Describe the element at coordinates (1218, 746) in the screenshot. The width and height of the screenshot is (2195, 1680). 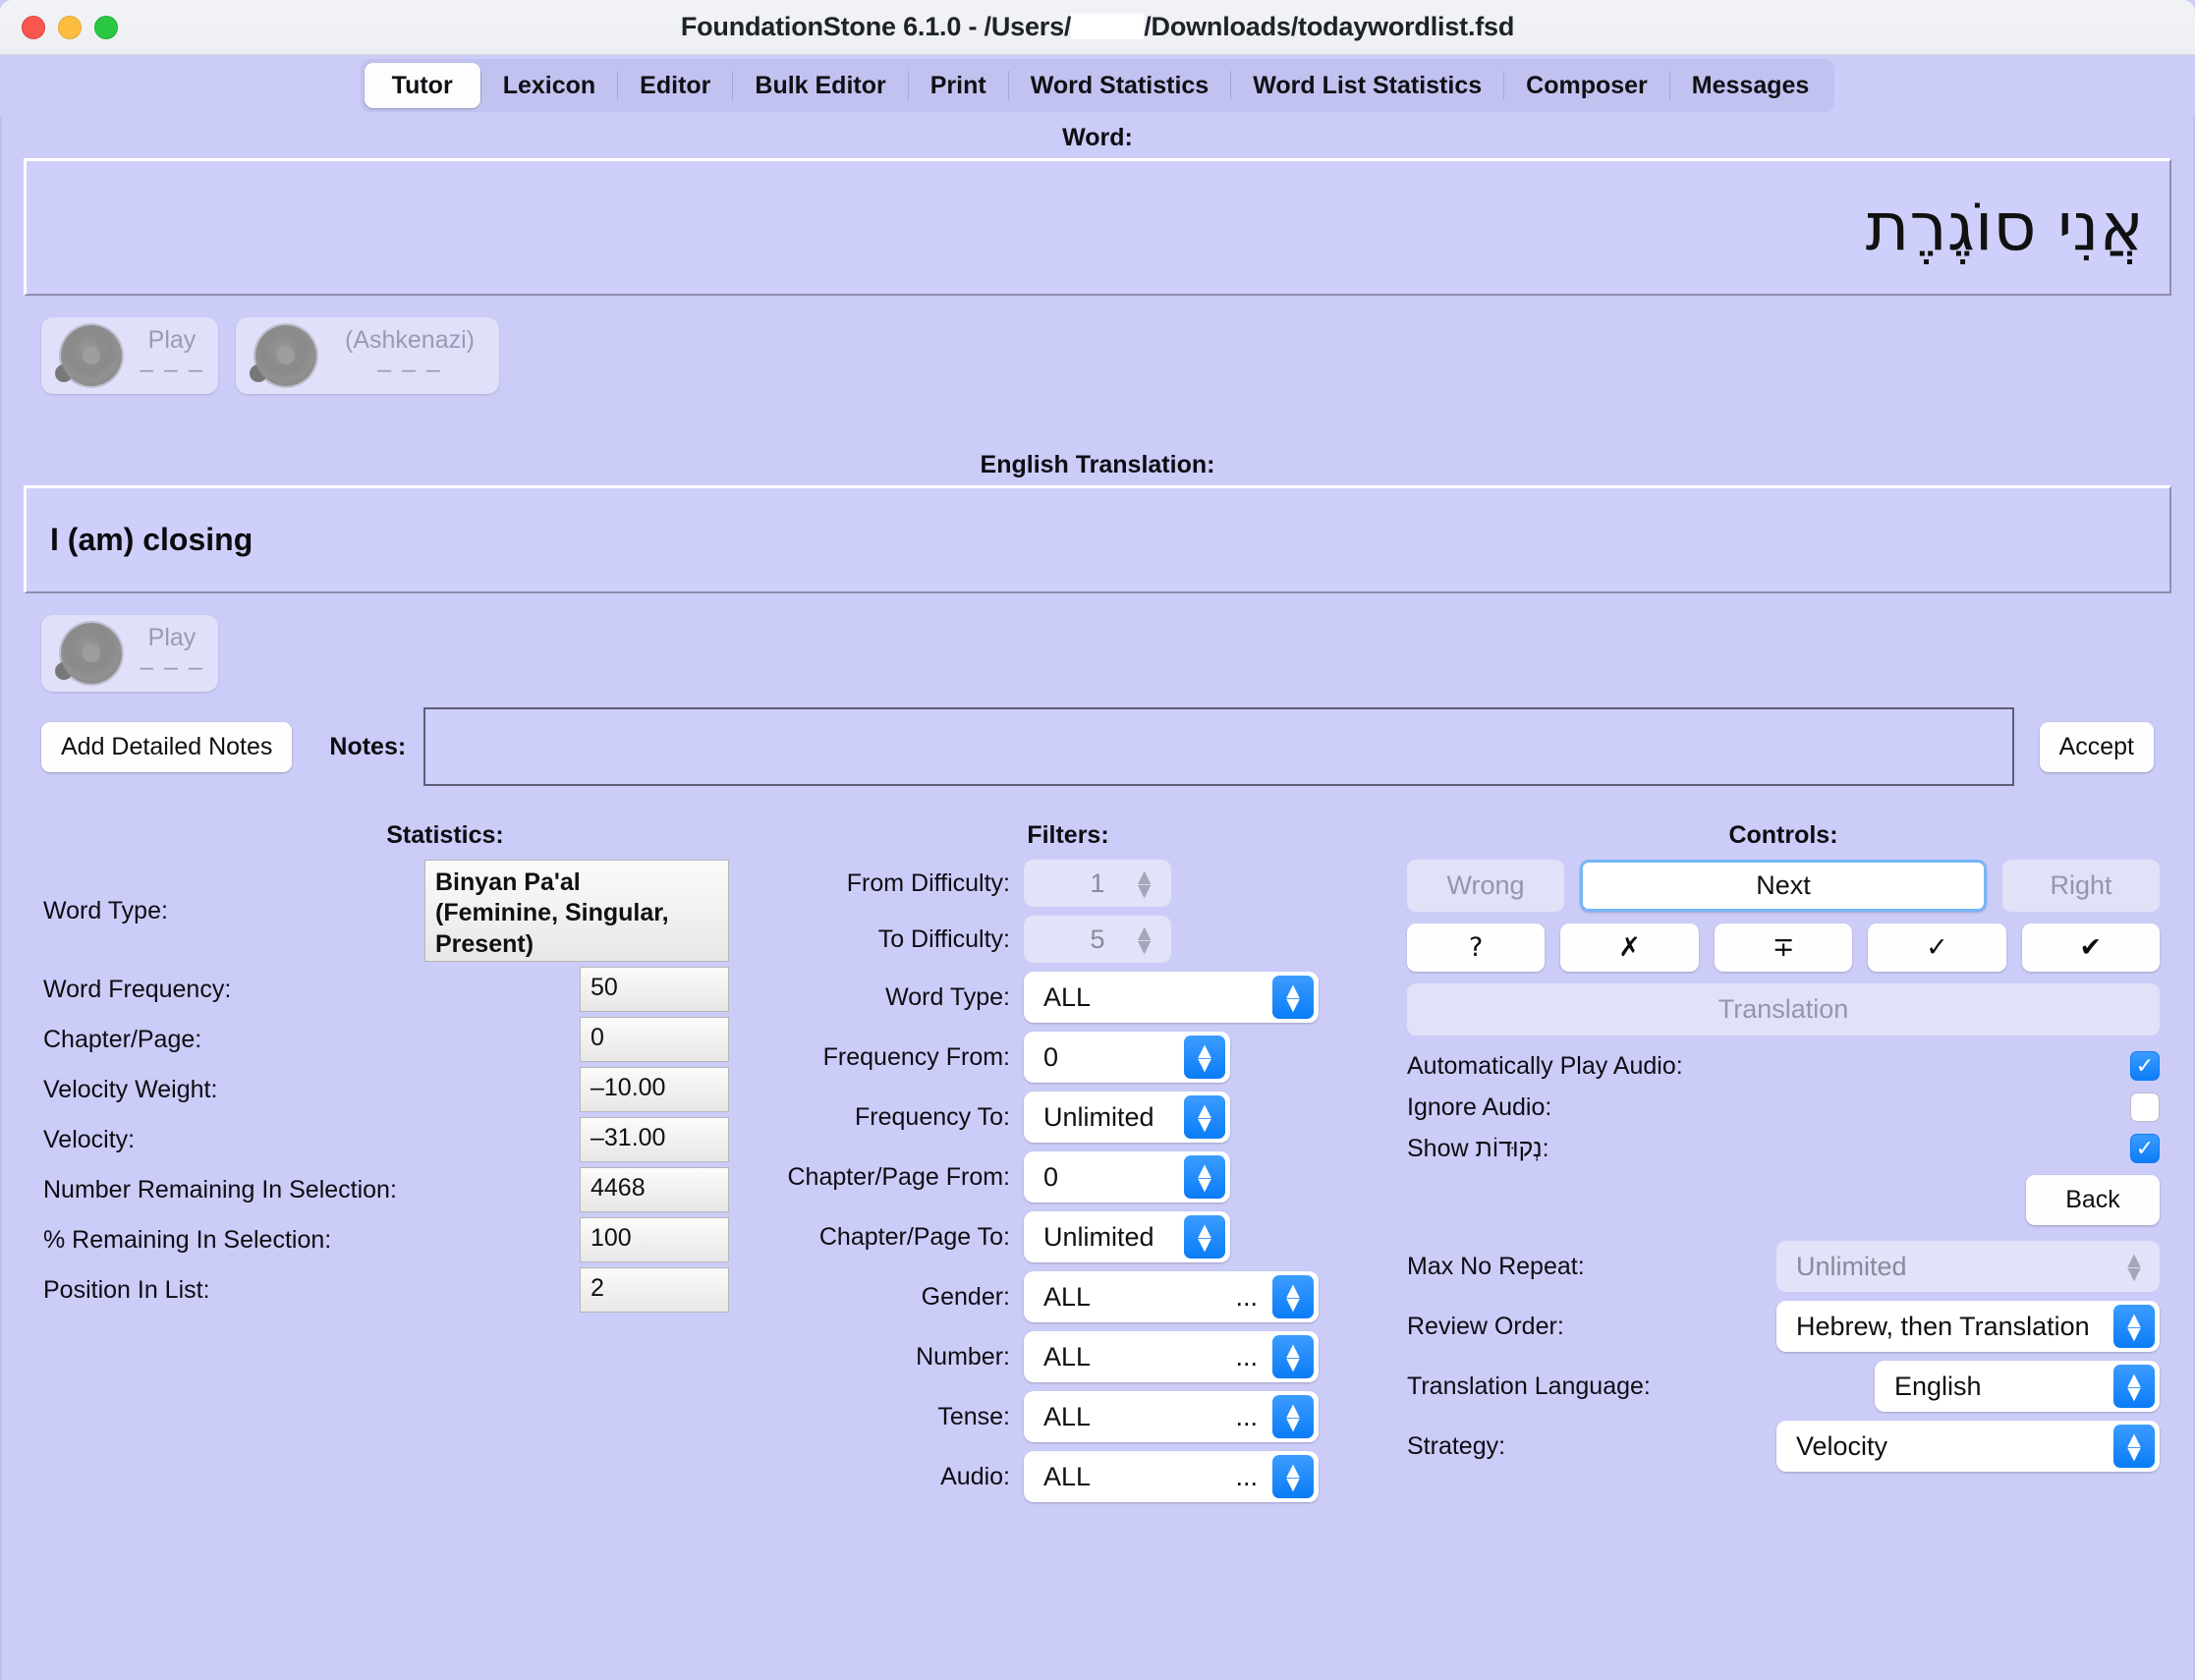
I see `notes-input` at that location.